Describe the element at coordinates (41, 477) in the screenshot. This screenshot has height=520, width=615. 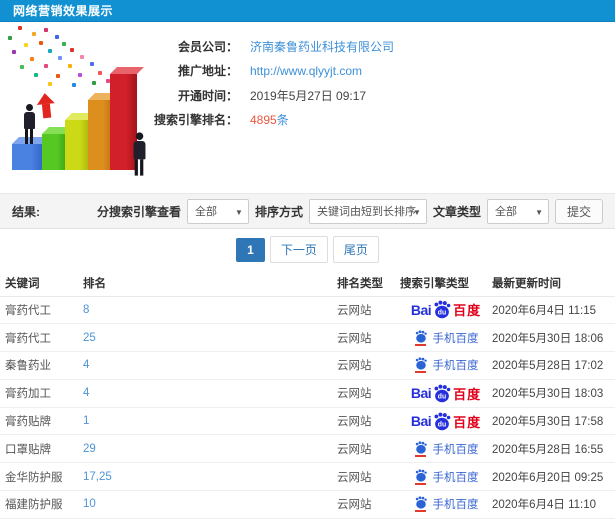
I see `keyword-cell: 金华防护服` at that location.